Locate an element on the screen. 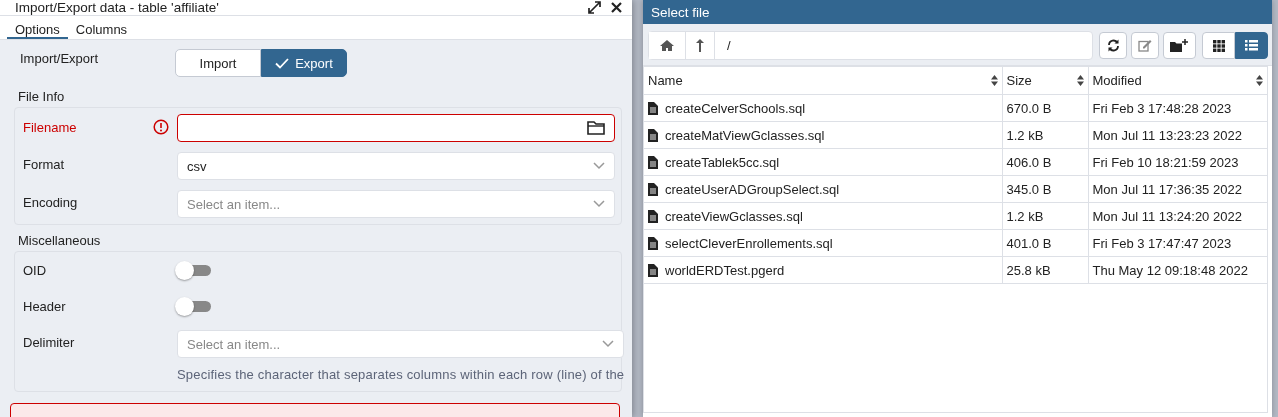 The height and width of the screenshot is (417, 1278). new-folder-icon is located at coordinates (1179, 45).